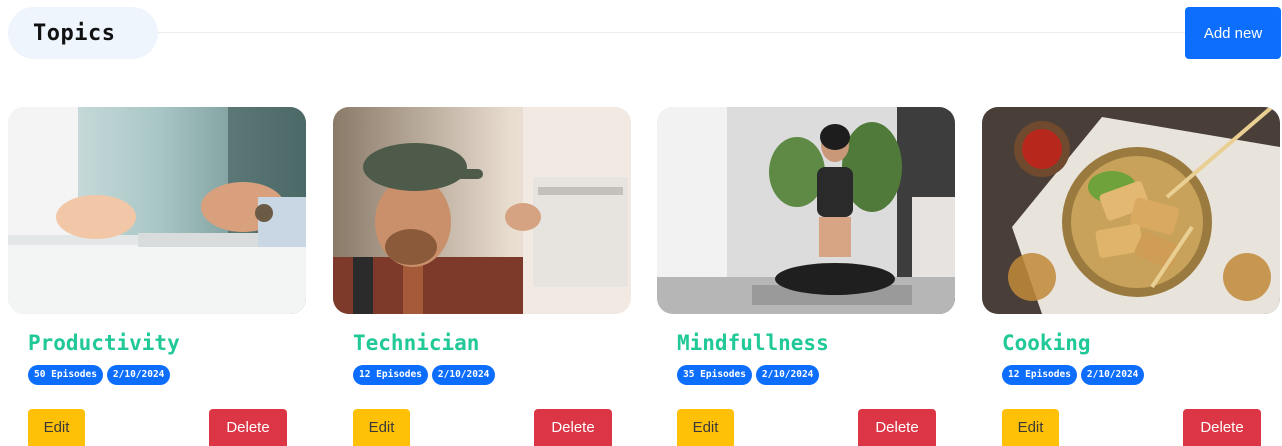  Describe the element at coordinates (416, 343) in the screenshot. I see `topic-title: Technician` at that location.